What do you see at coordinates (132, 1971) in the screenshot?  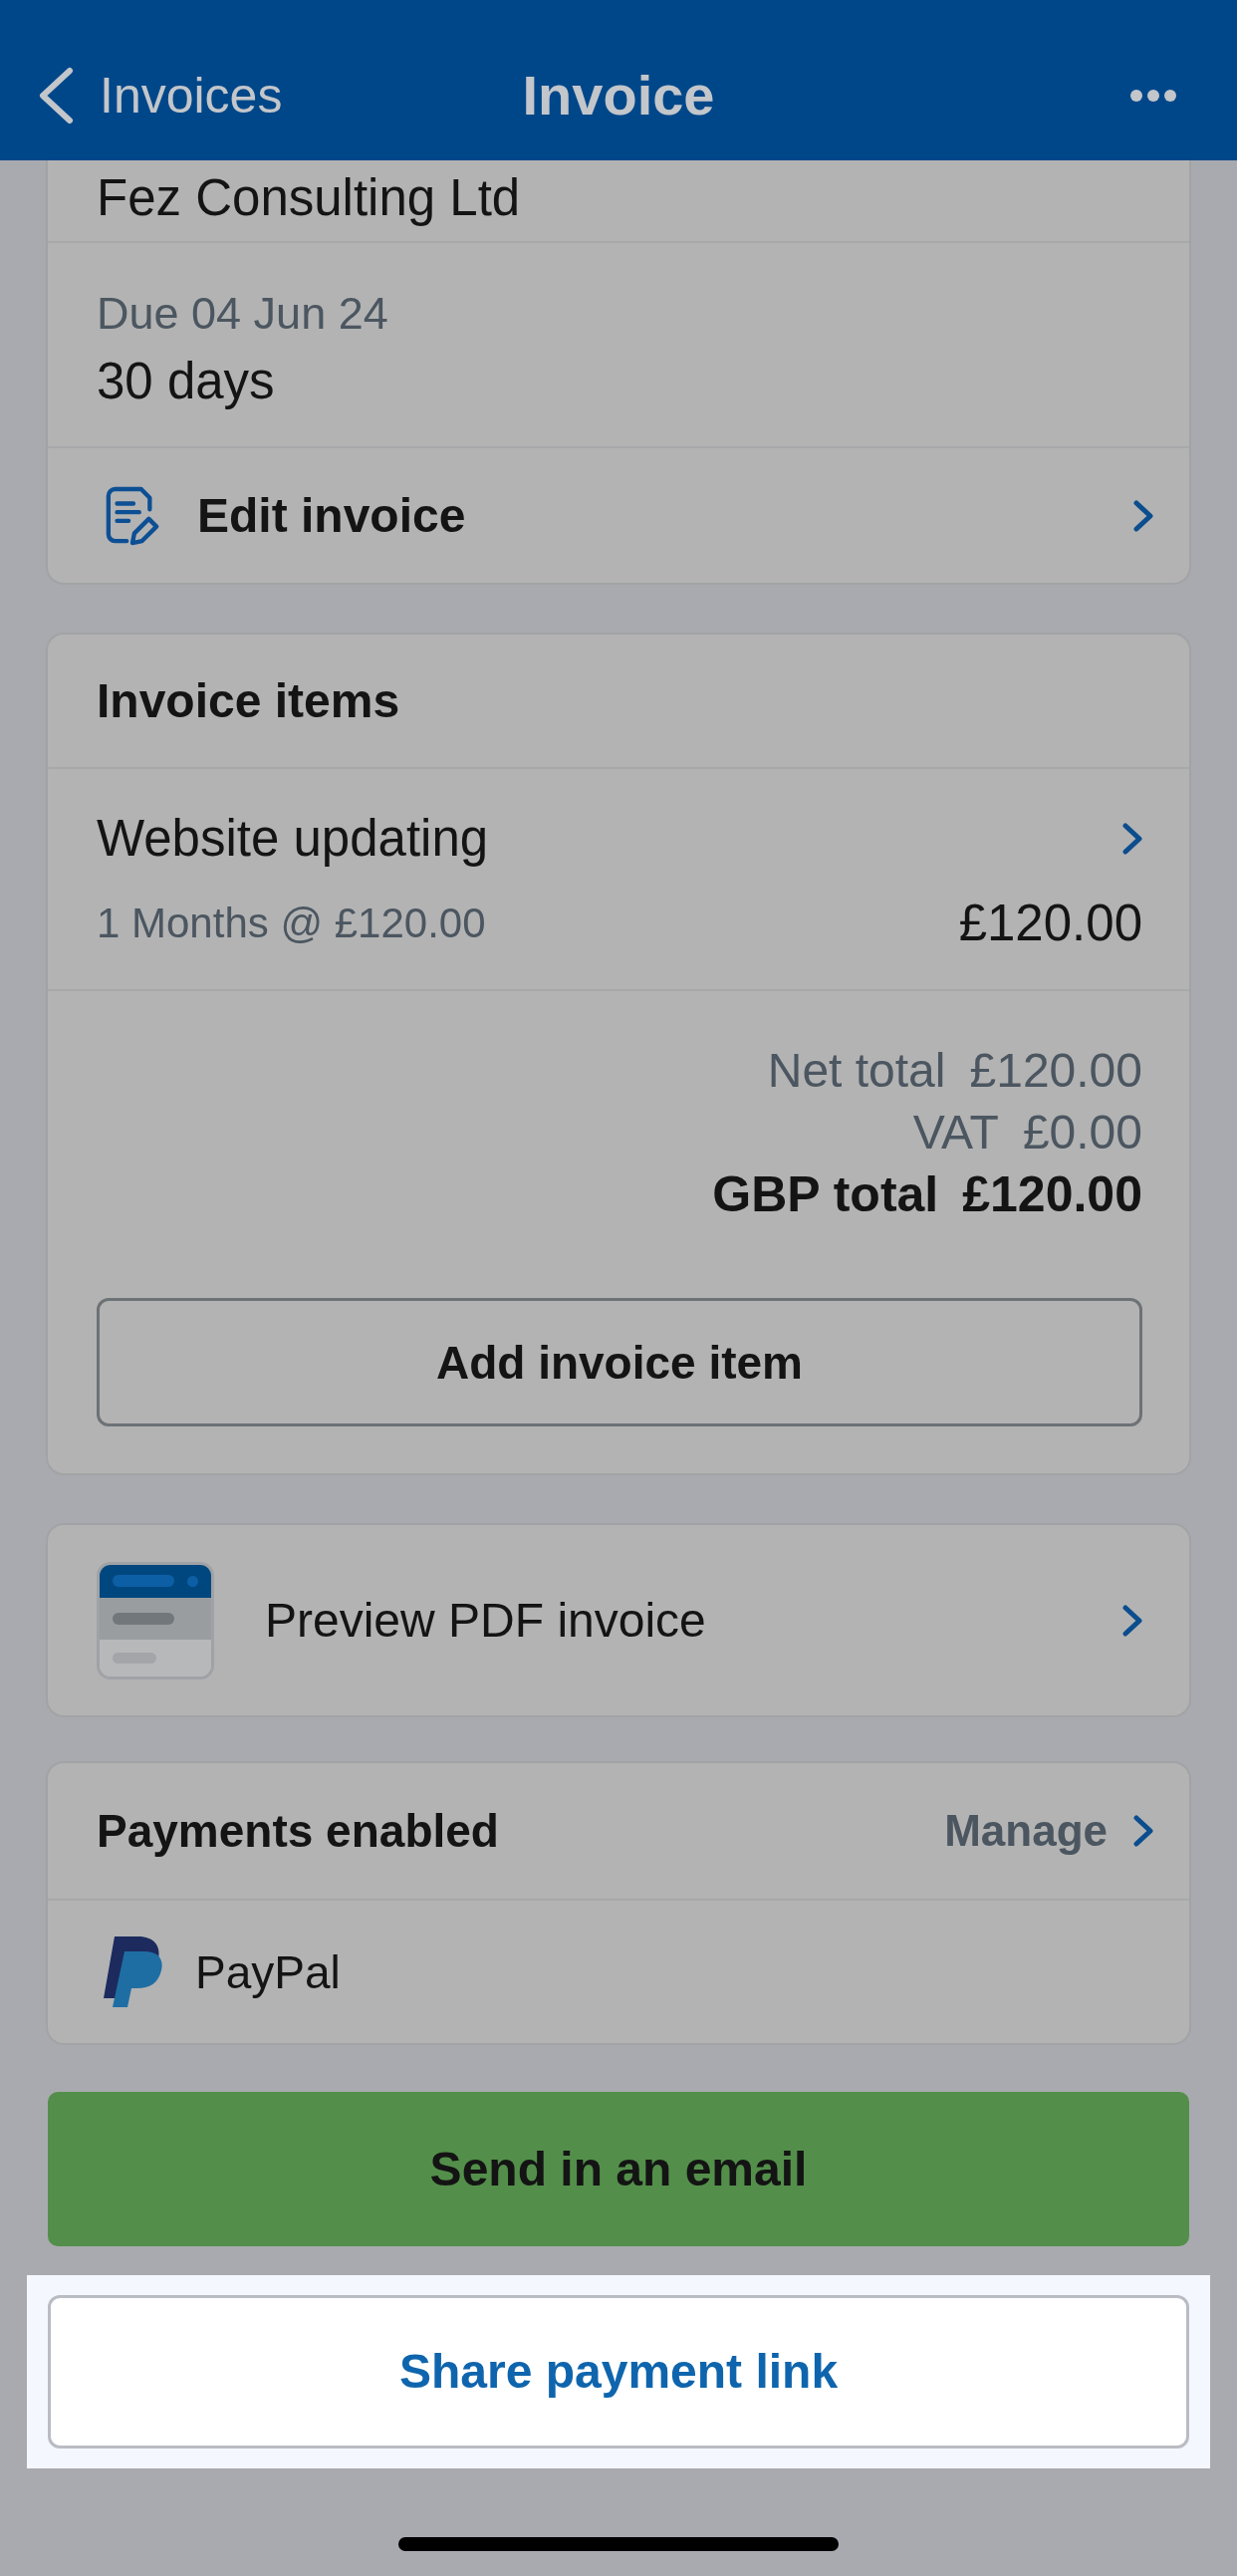 I see `paypal-logo-icon` at bounding box center [132, 1971].